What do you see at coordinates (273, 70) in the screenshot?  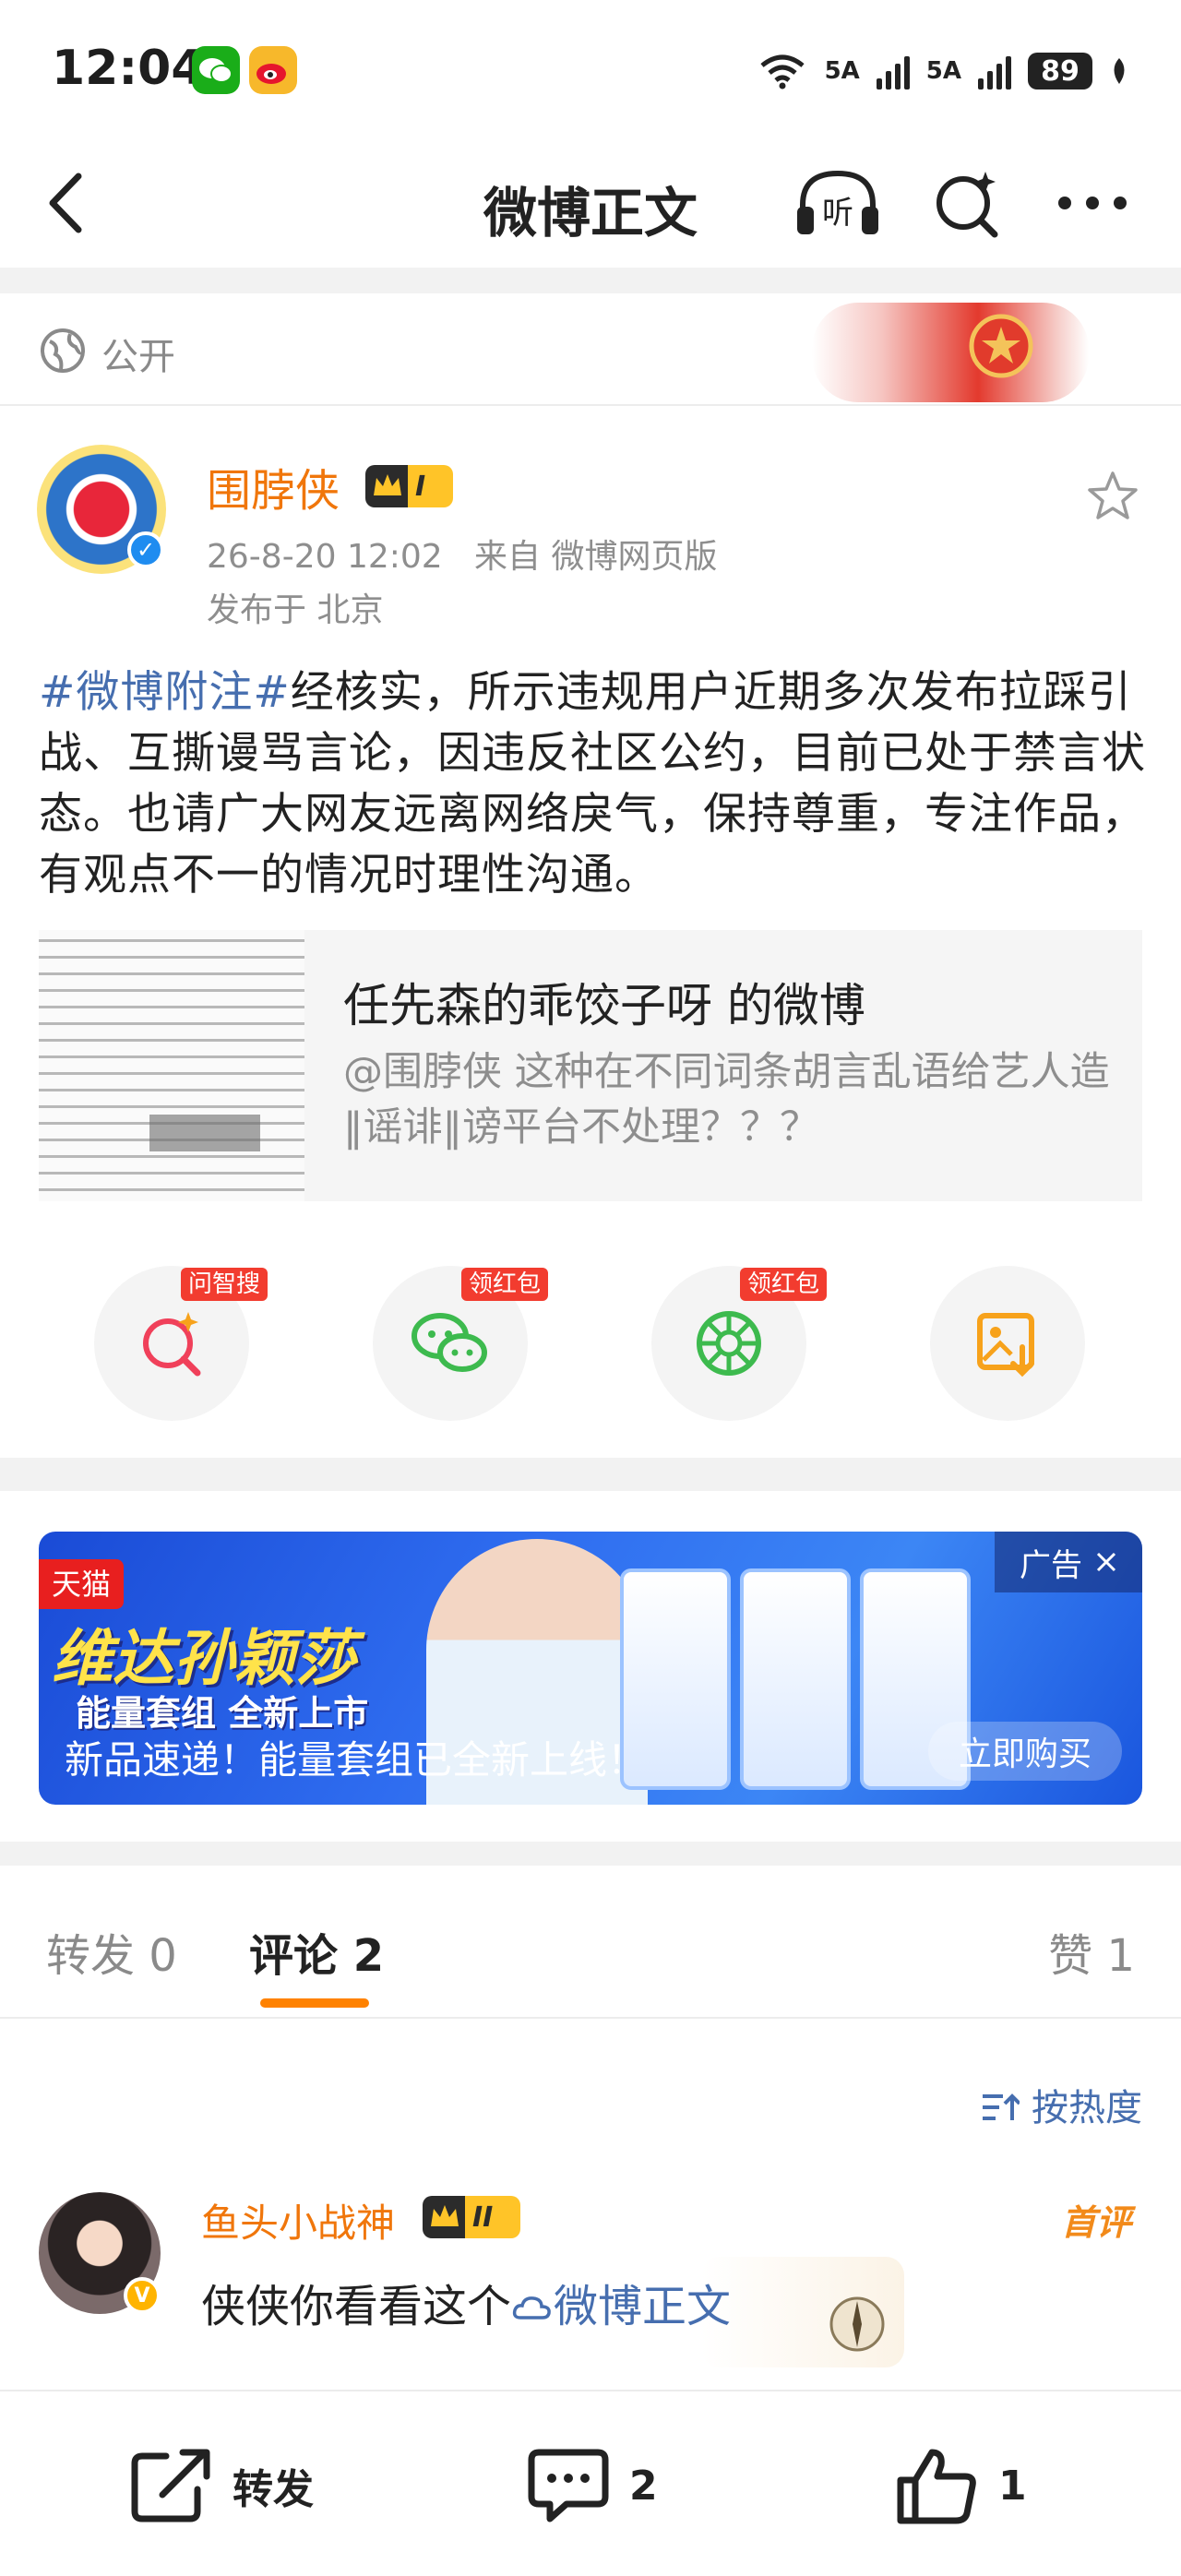 I see `weibo-notification-icon` at bounding box center [273, 70].